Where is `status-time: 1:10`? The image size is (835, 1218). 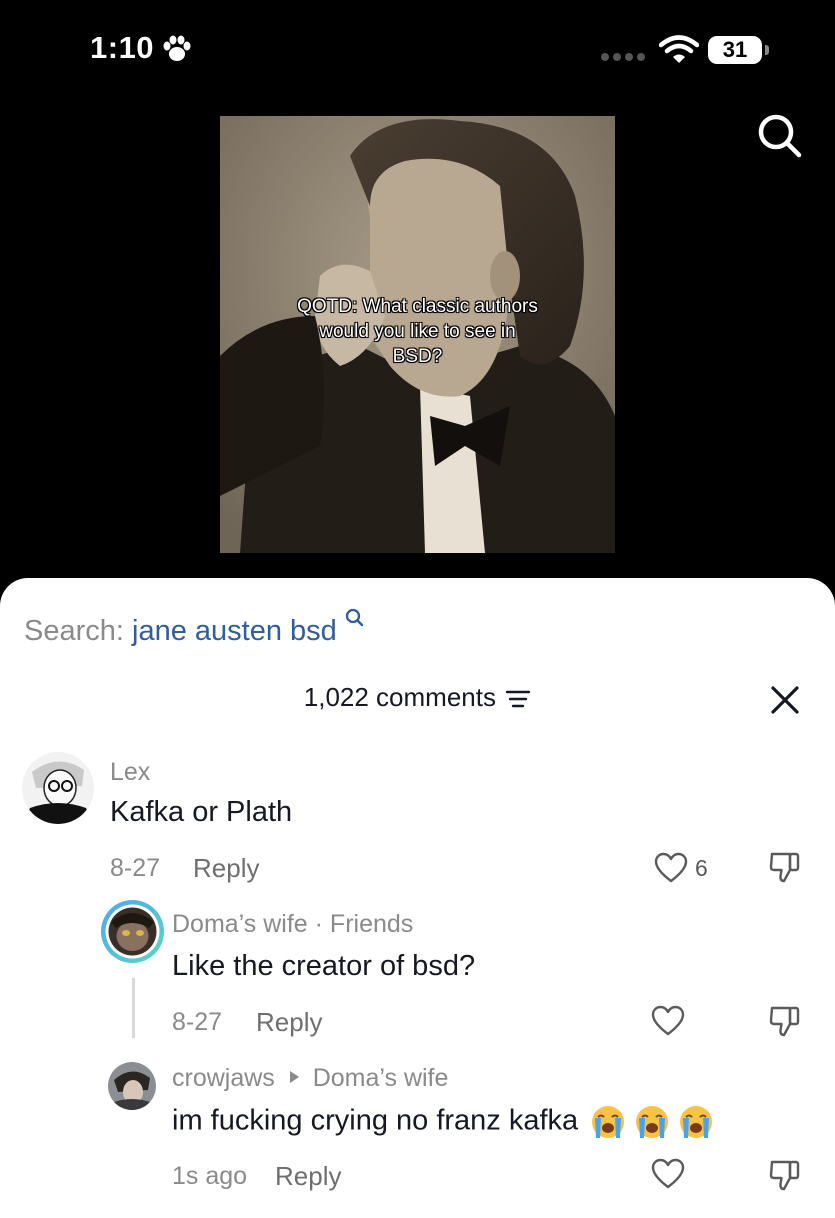
status-time: 1:10 is located at coordinates (122, 47).